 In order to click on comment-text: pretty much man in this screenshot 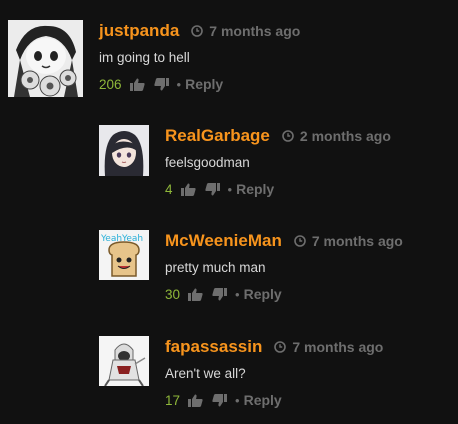, I will do `click(215, 267)`.